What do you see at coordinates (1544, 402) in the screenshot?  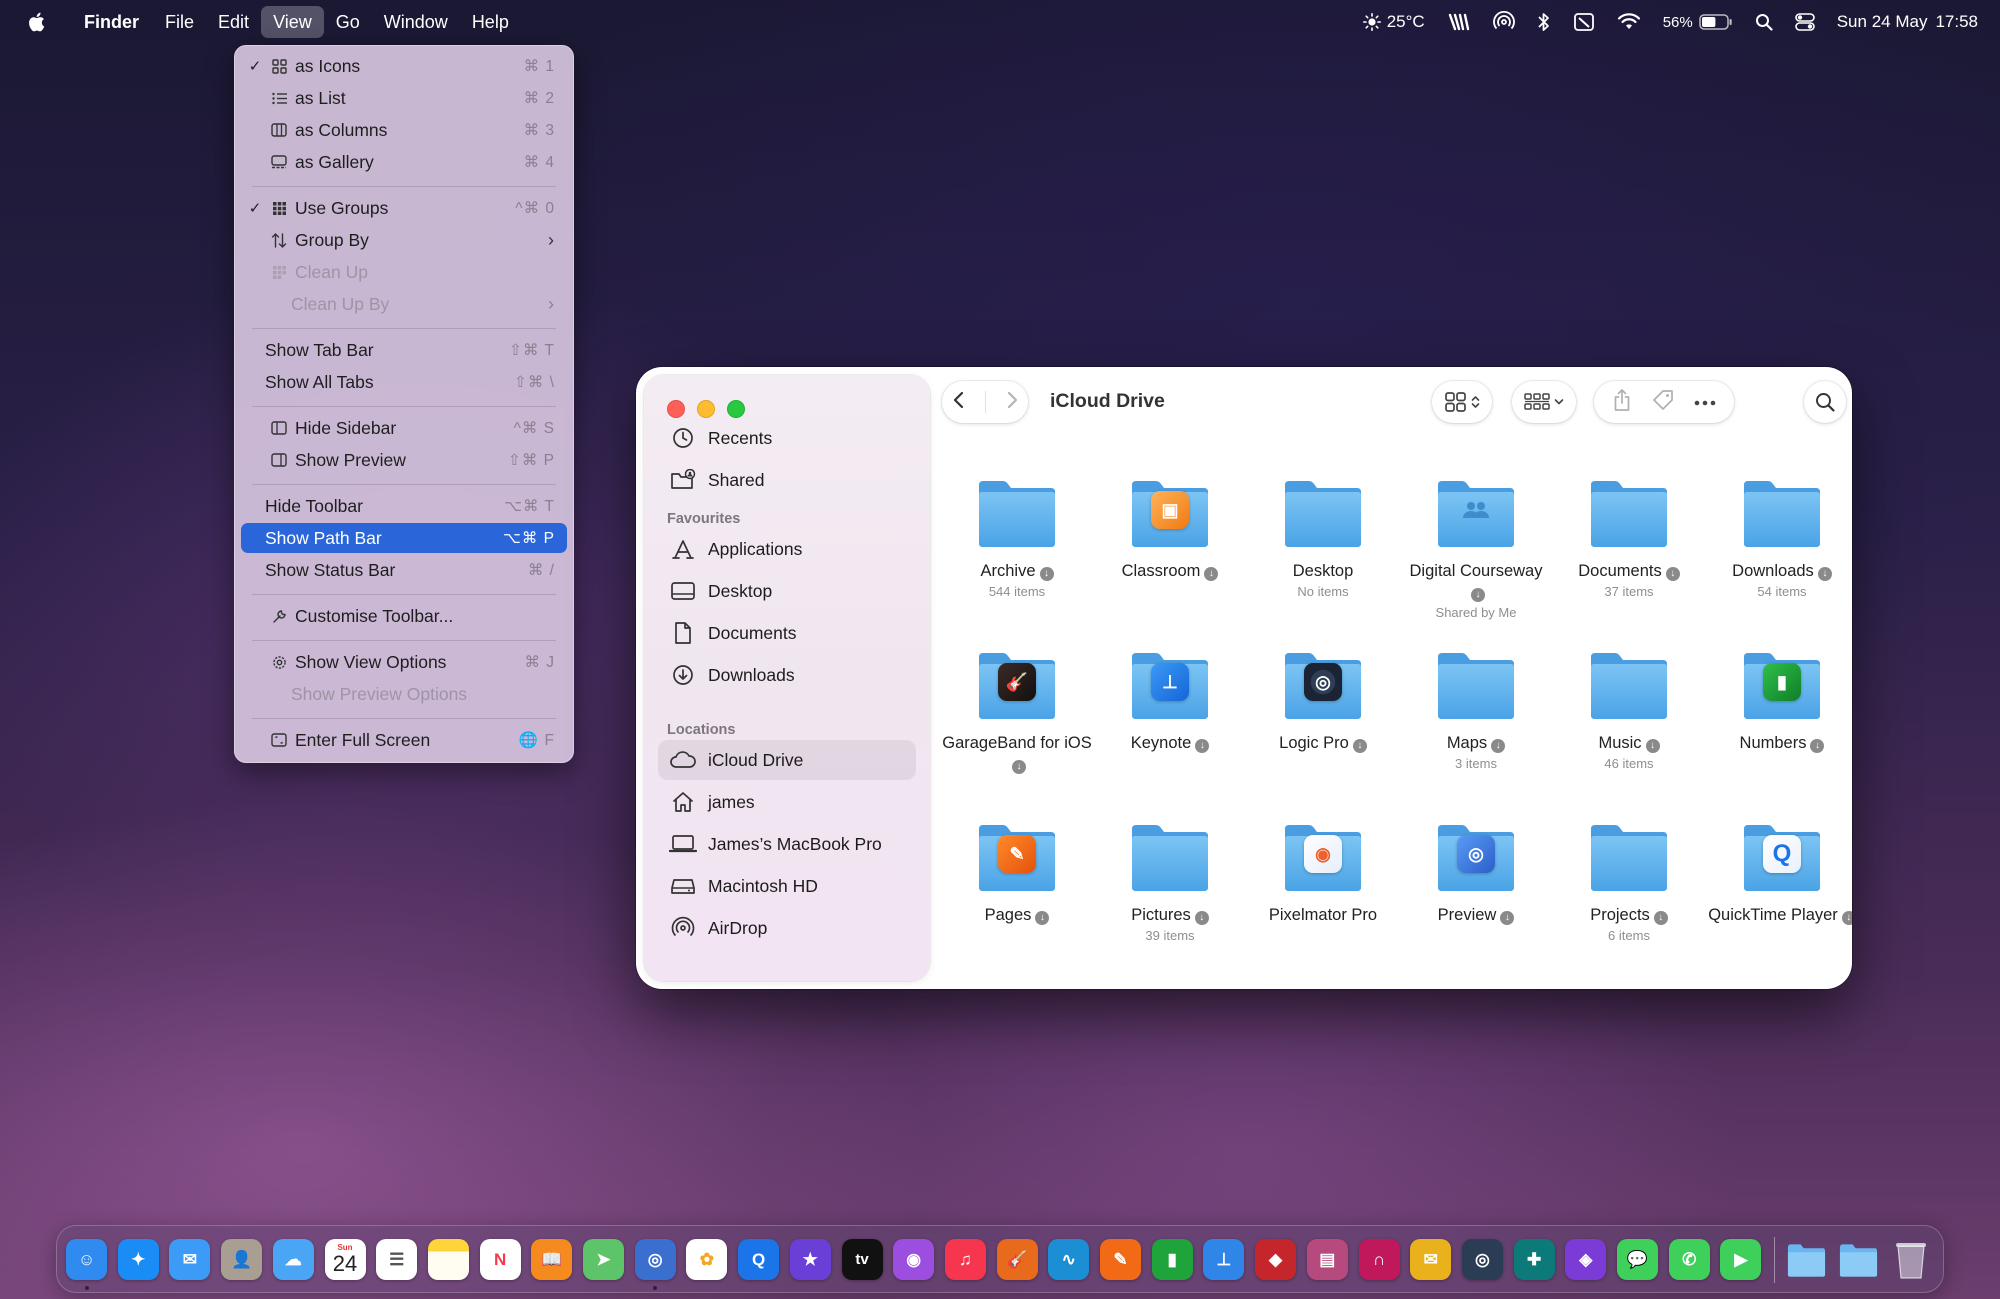 I see `group-mode-button` at bounding box center [1544, 402].